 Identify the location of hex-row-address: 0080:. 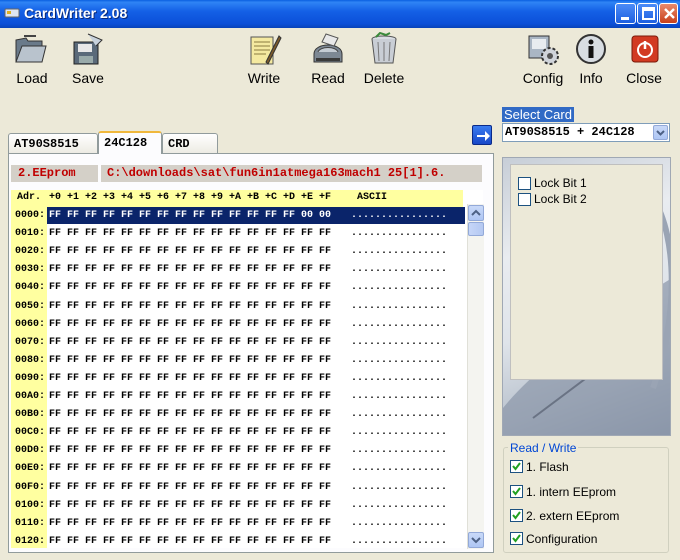
(29, 360).